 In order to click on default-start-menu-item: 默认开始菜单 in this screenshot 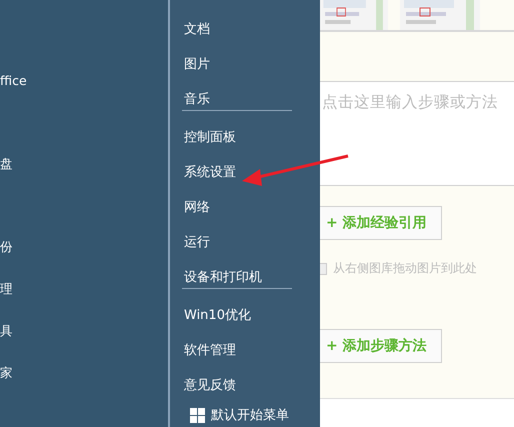, I will do `click(236, 415)`.